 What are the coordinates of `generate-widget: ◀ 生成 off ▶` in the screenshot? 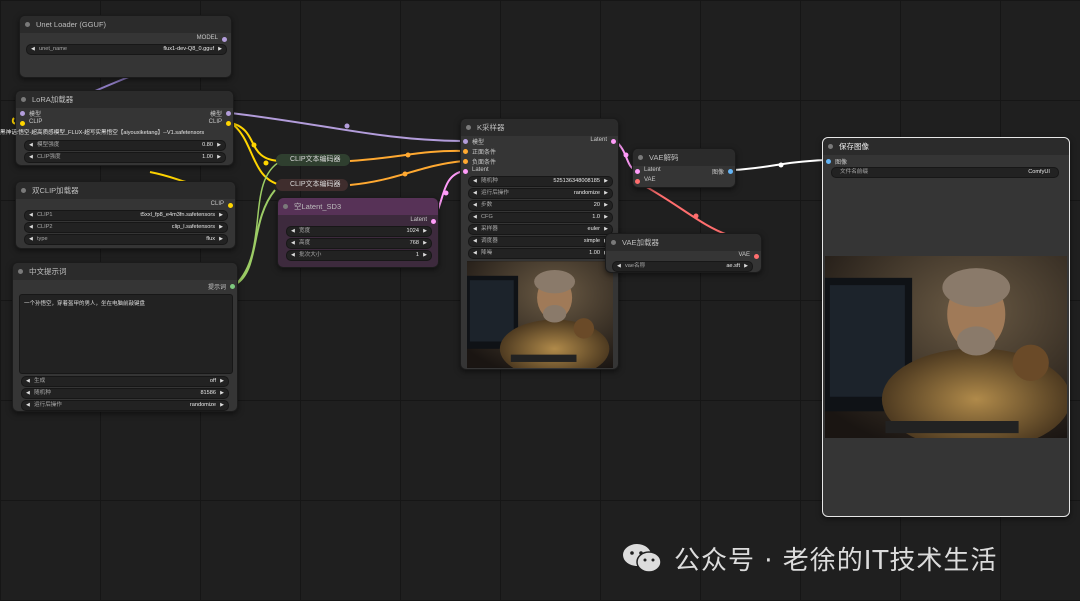 It's located at (125, 381).